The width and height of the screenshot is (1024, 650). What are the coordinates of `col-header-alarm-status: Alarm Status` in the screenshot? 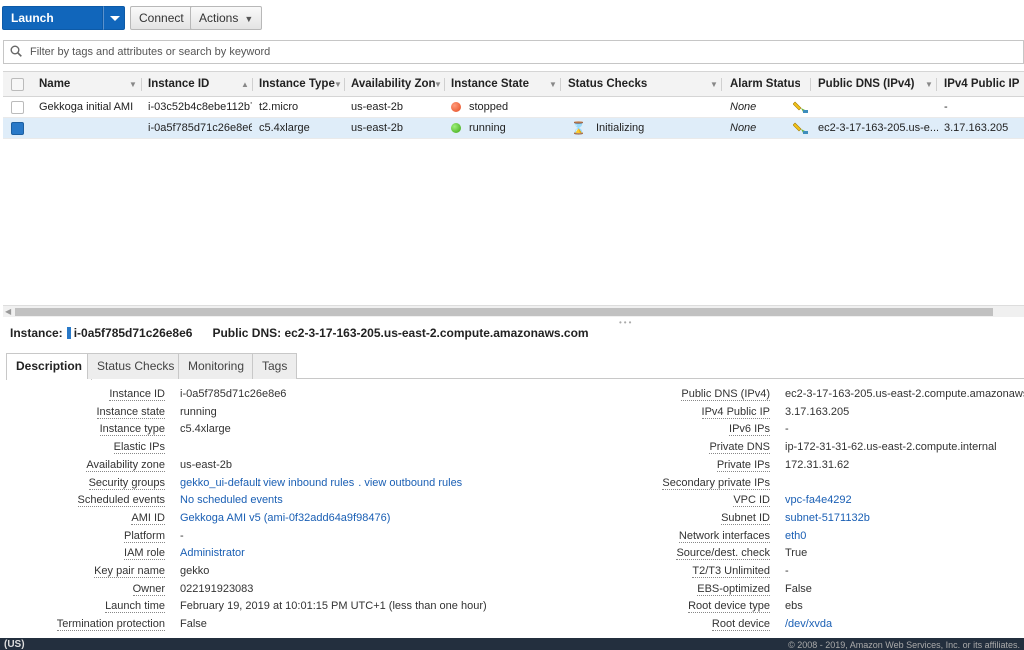 It's located at (765, 84).